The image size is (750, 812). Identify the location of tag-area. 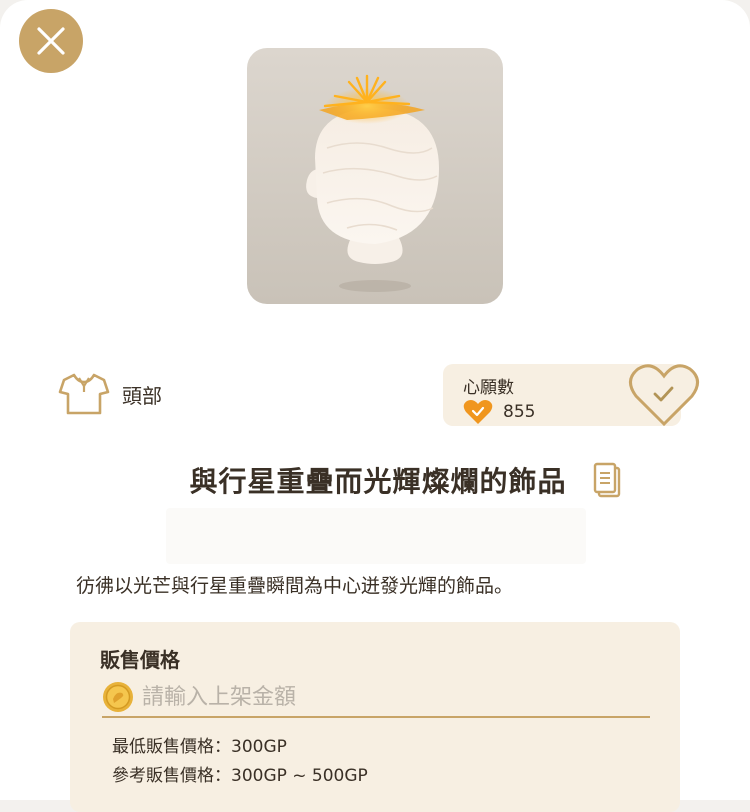
(376, 536).